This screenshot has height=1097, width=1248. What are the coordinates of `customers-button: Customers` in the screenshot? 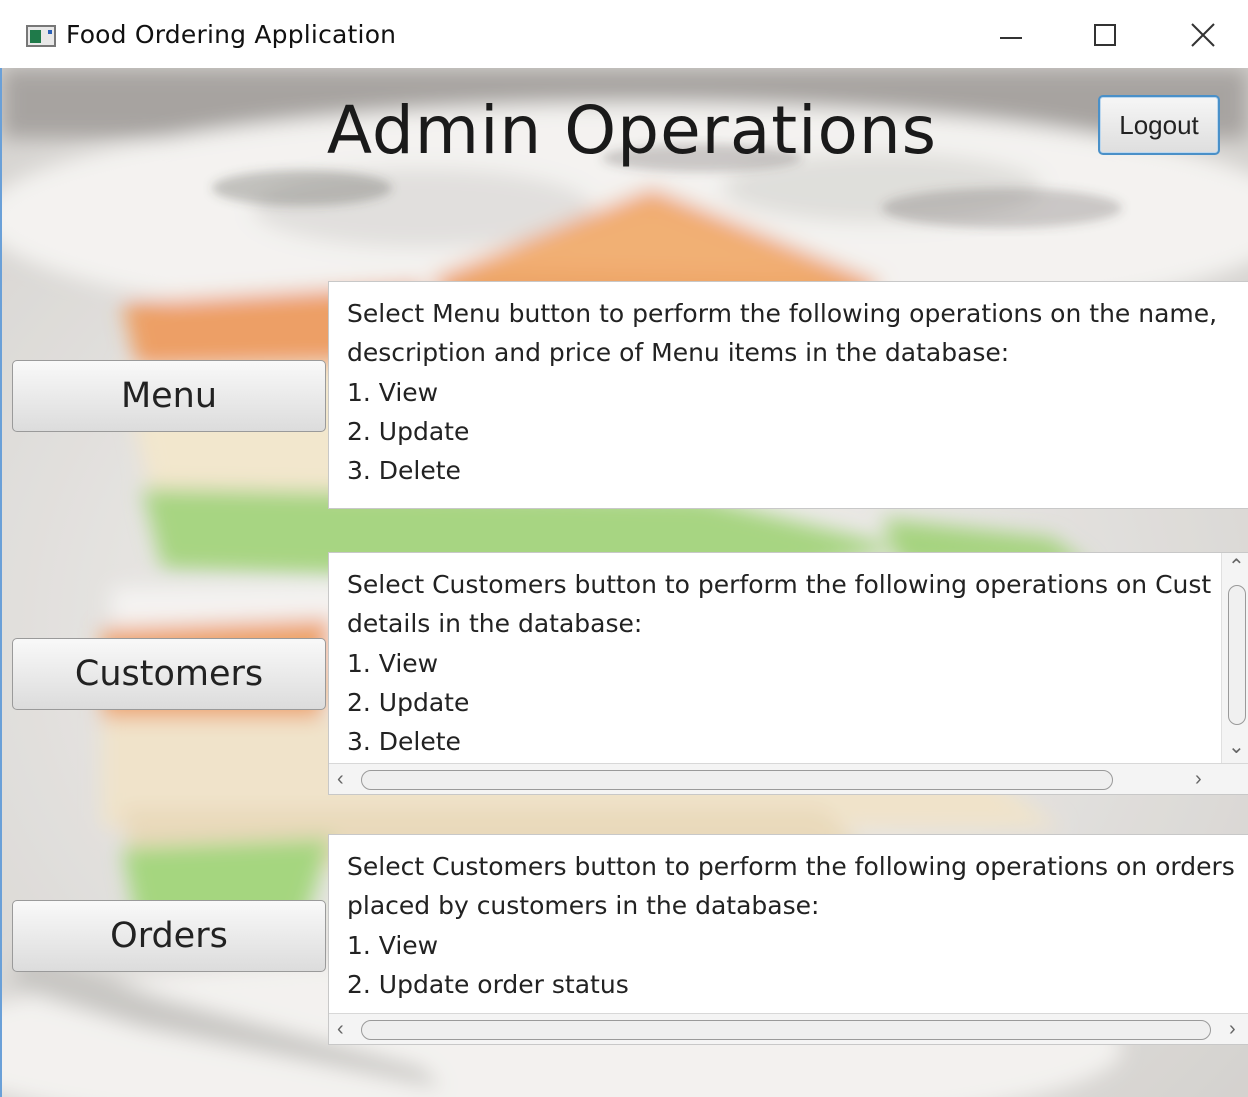 It's located at (169, 674).